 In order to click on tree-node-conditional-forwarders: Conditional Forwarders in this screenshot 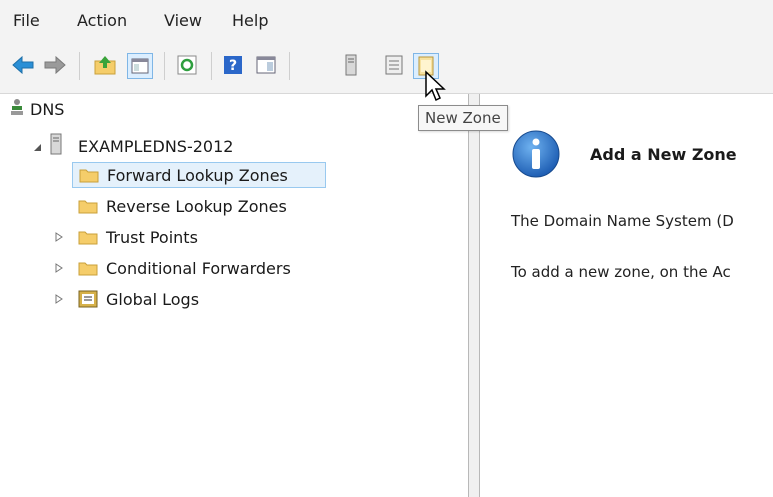, I will do `click(184, 268)`.